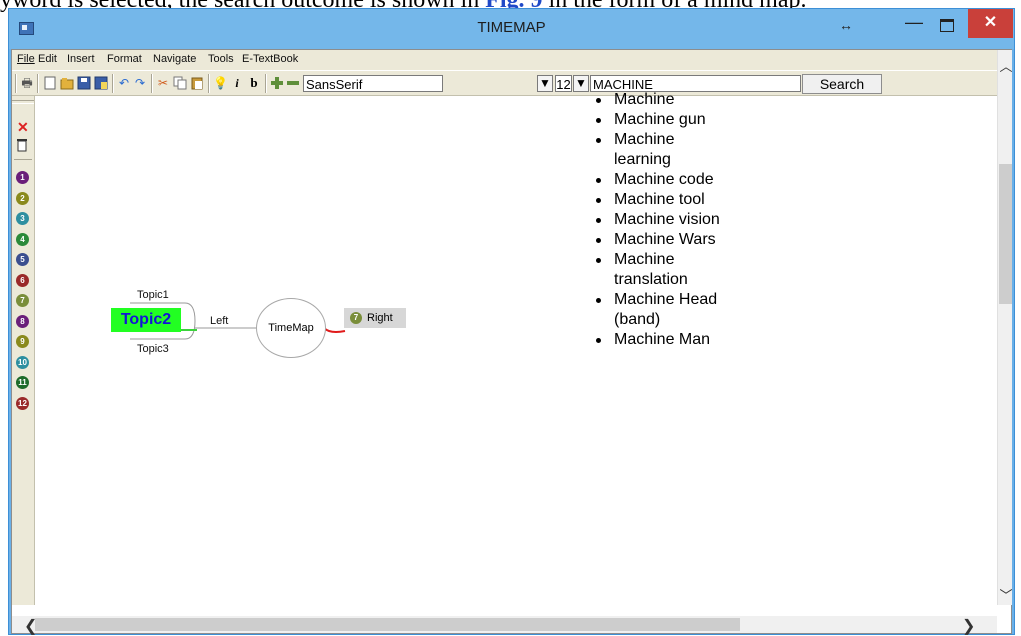 The image size is (1021, 636). What do you see at coordinates (101, 83) in the screenshot?
I see `save-as-icon` at bounding box center [101, 83].